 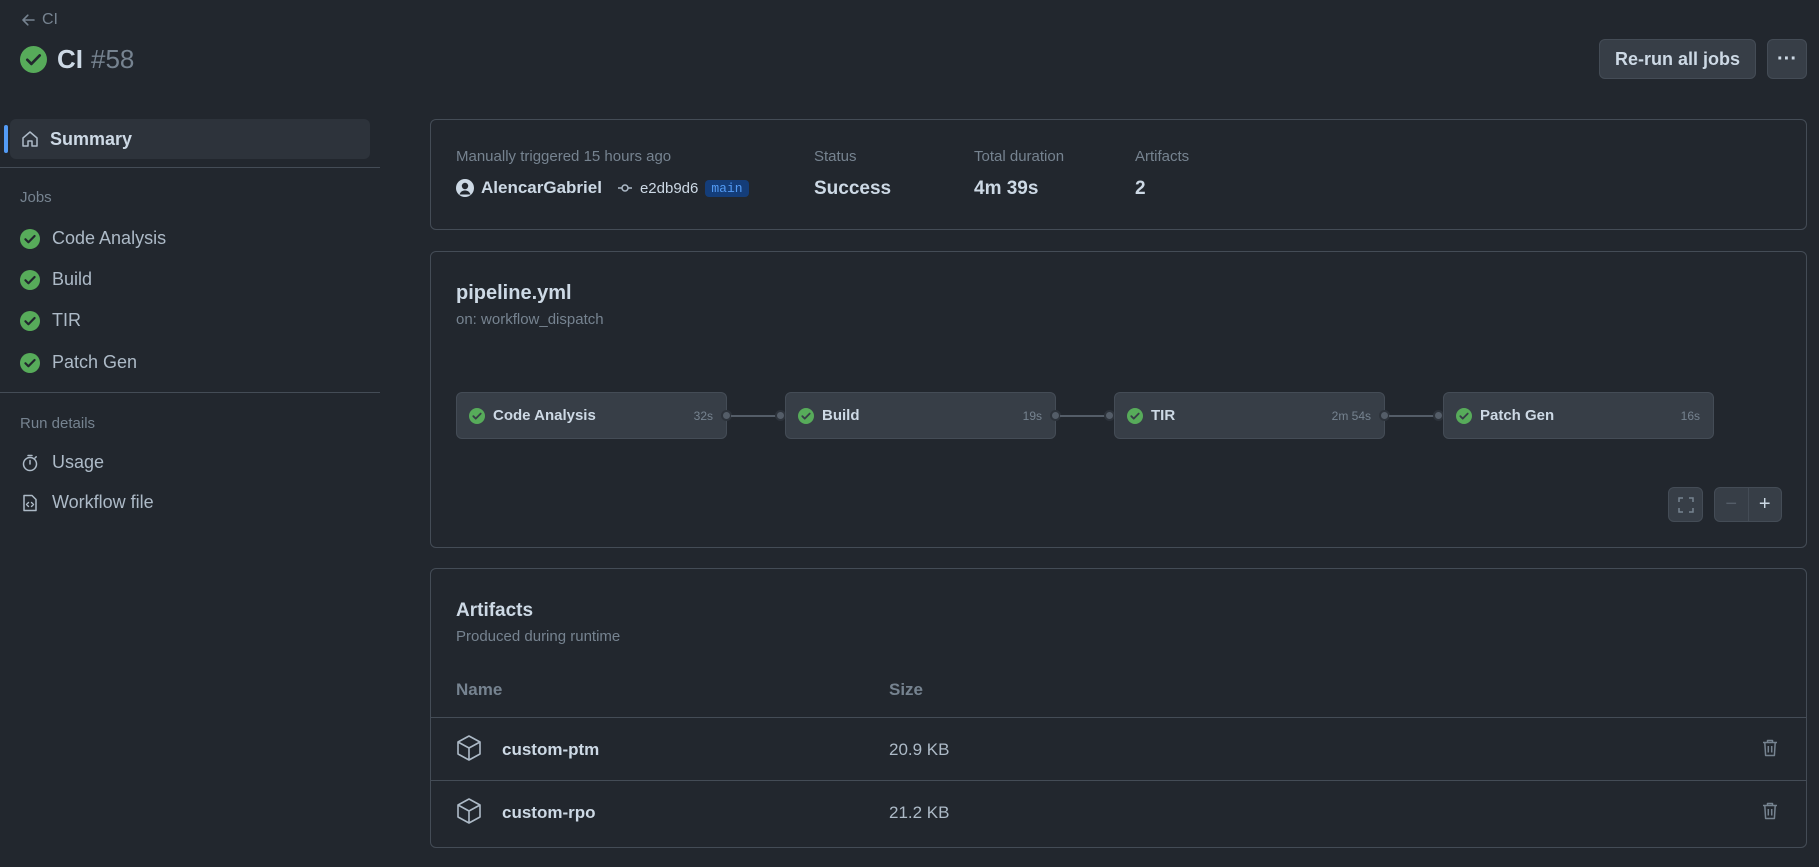 What do you see at coordinates (530, 319) in the screenshot?
I see `workflow-trigger: on: workflow_dispatch` at bounding box center [530, 319].